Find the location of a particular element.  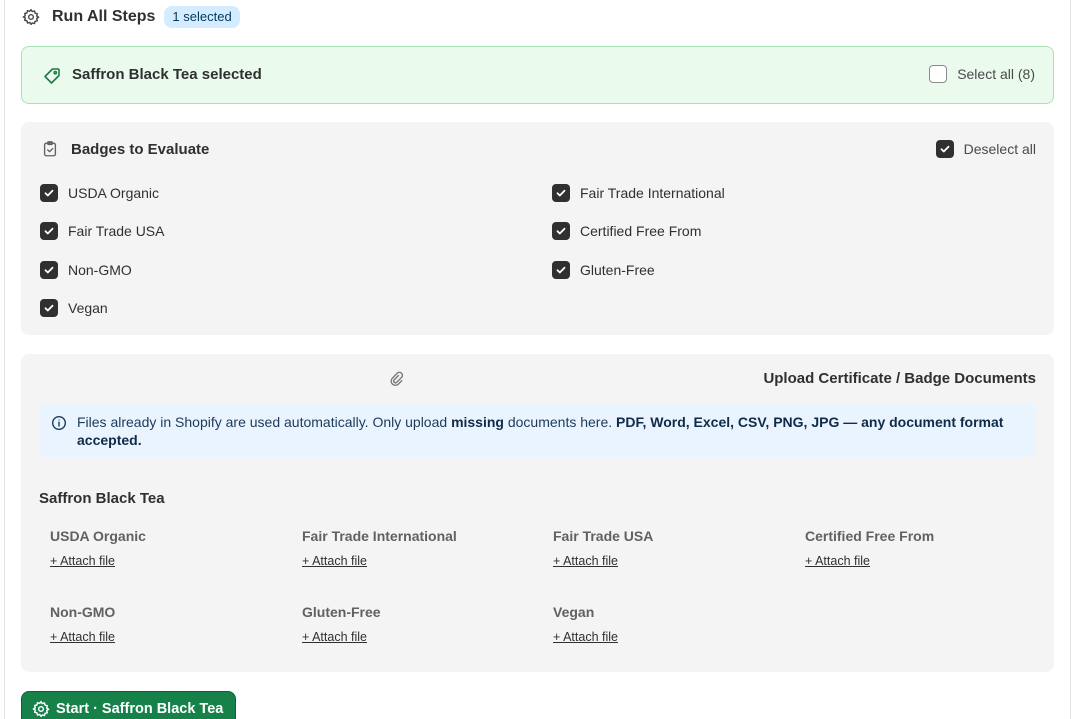

selected-product-label: Saffron Black Tea selected is located at coordinates (167, 74).